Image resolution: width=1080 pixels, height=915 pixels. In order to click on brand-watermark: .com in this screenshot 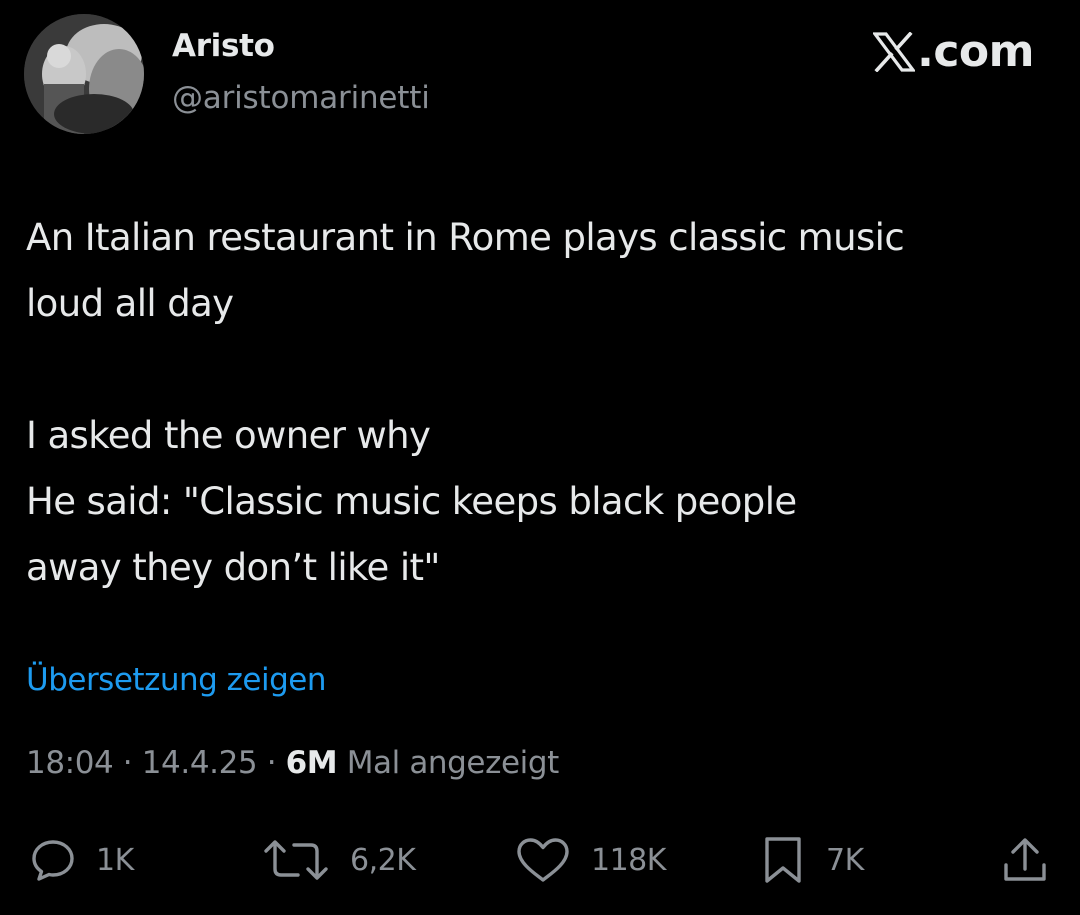, I will do `click(953, 52)`.